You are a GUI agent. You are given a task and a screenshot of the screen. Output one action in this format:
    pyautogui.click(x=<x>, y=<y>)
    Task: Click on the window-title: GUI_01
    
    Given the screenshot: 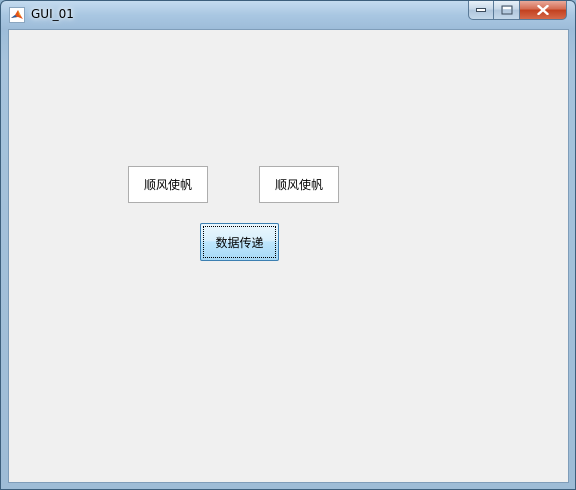 What is the action you would take?
    pyautogui.click(x=52, y=14)
    